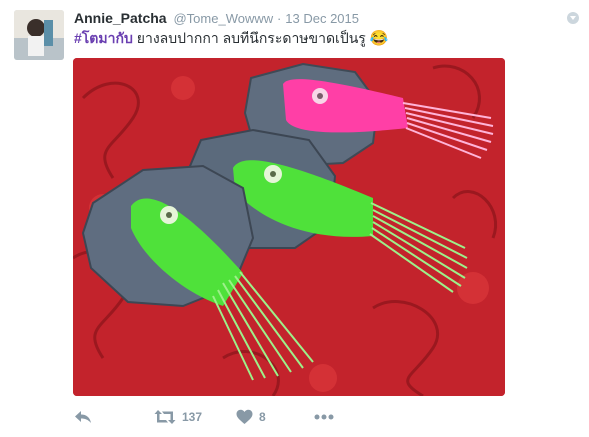 The width and height of the screenshot is (589, 437). What do you see at coordinates (120, 18) in the screenshot?
I see `display-name: Annie_Patcha` at bounding box center [120, 18].